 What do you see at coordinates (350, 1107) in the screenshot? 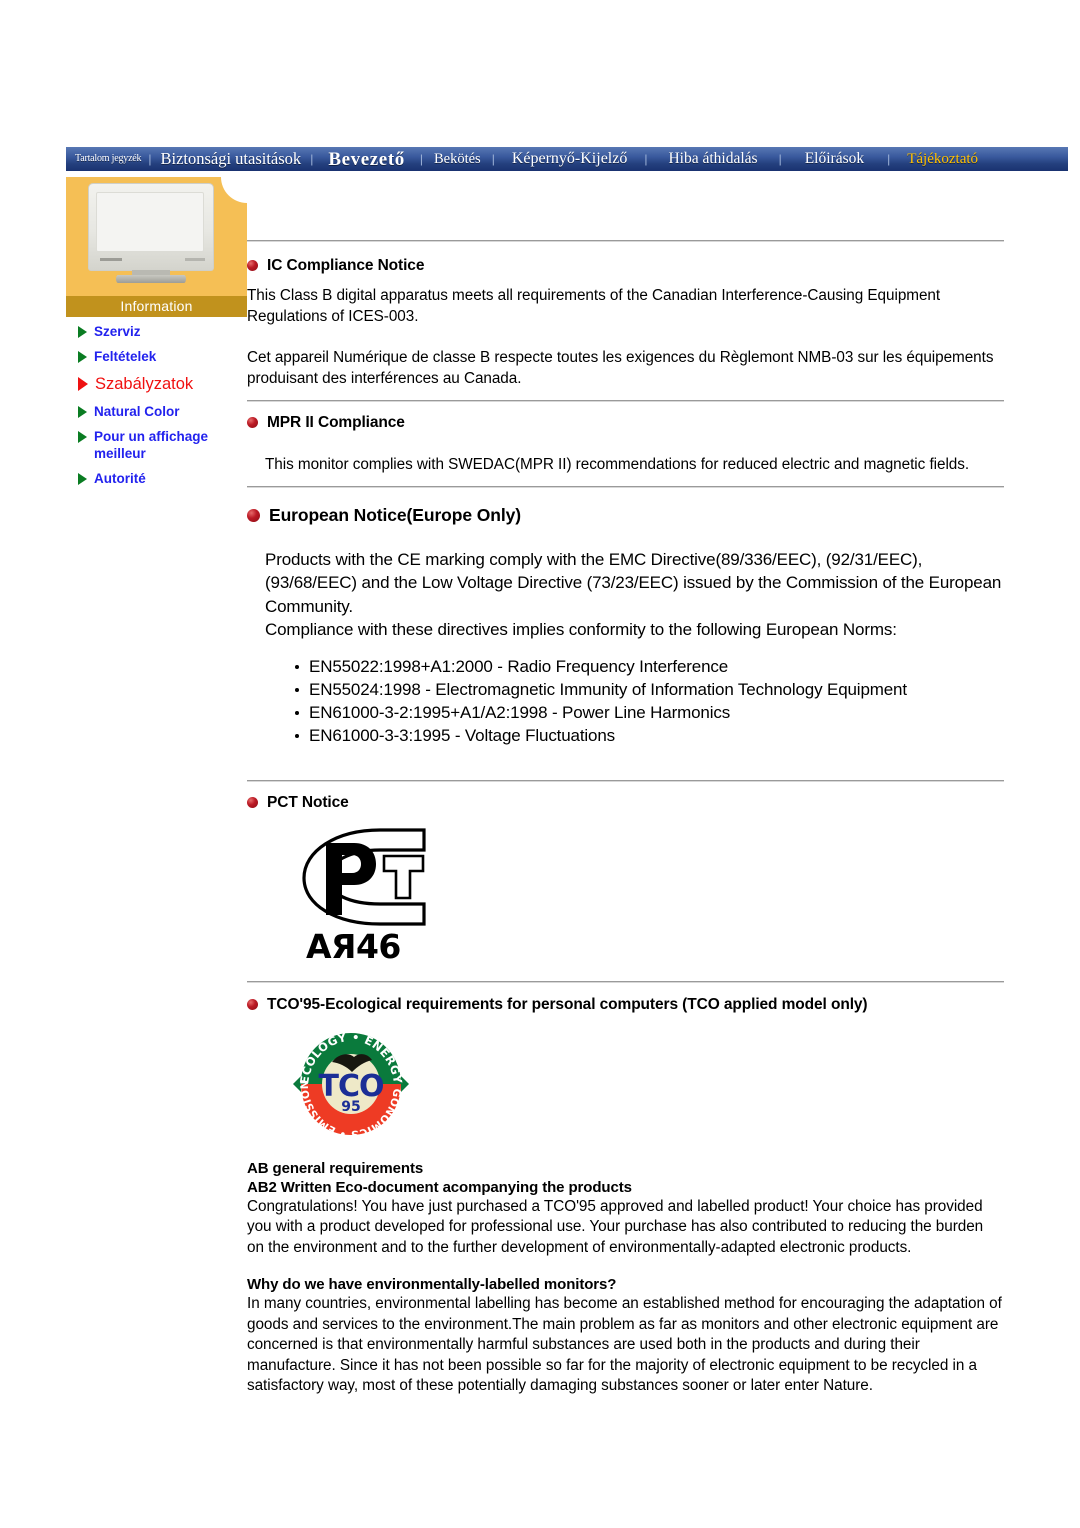
I see `svg-text: 95` at bounding box center [350, 1107].